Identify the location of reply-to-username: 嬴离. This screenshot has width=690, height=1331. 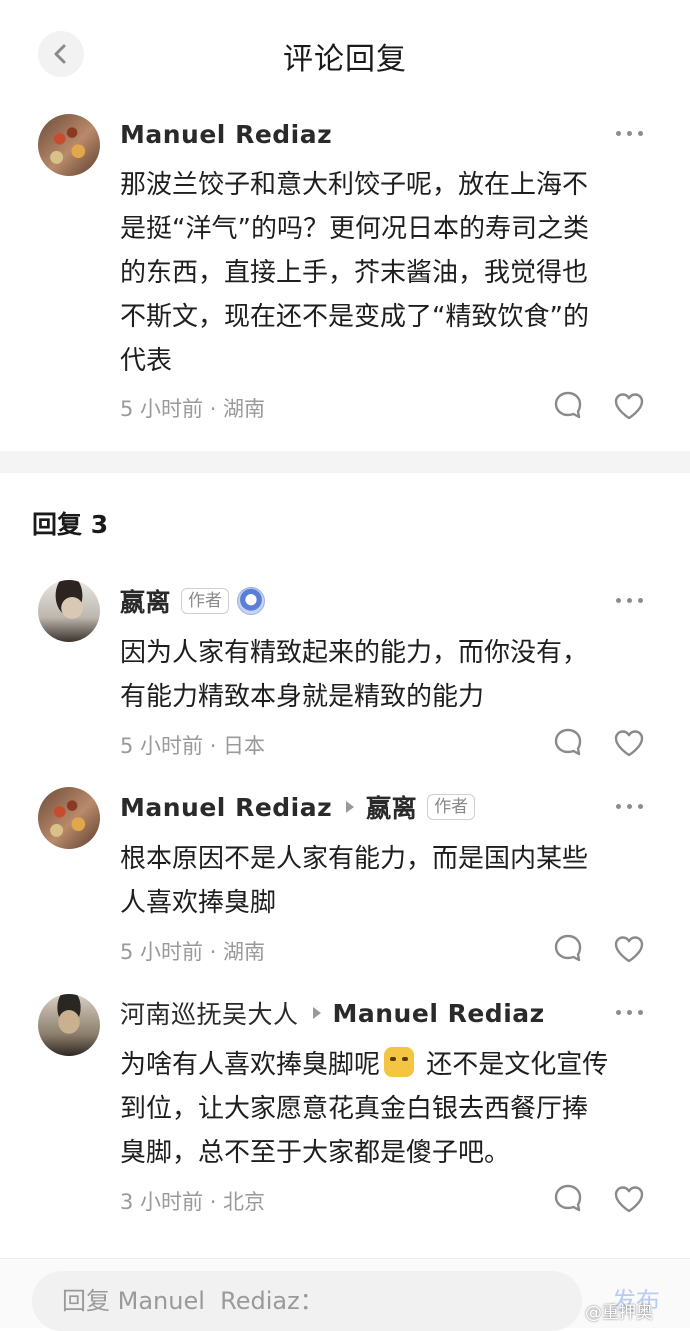
(391, 807).